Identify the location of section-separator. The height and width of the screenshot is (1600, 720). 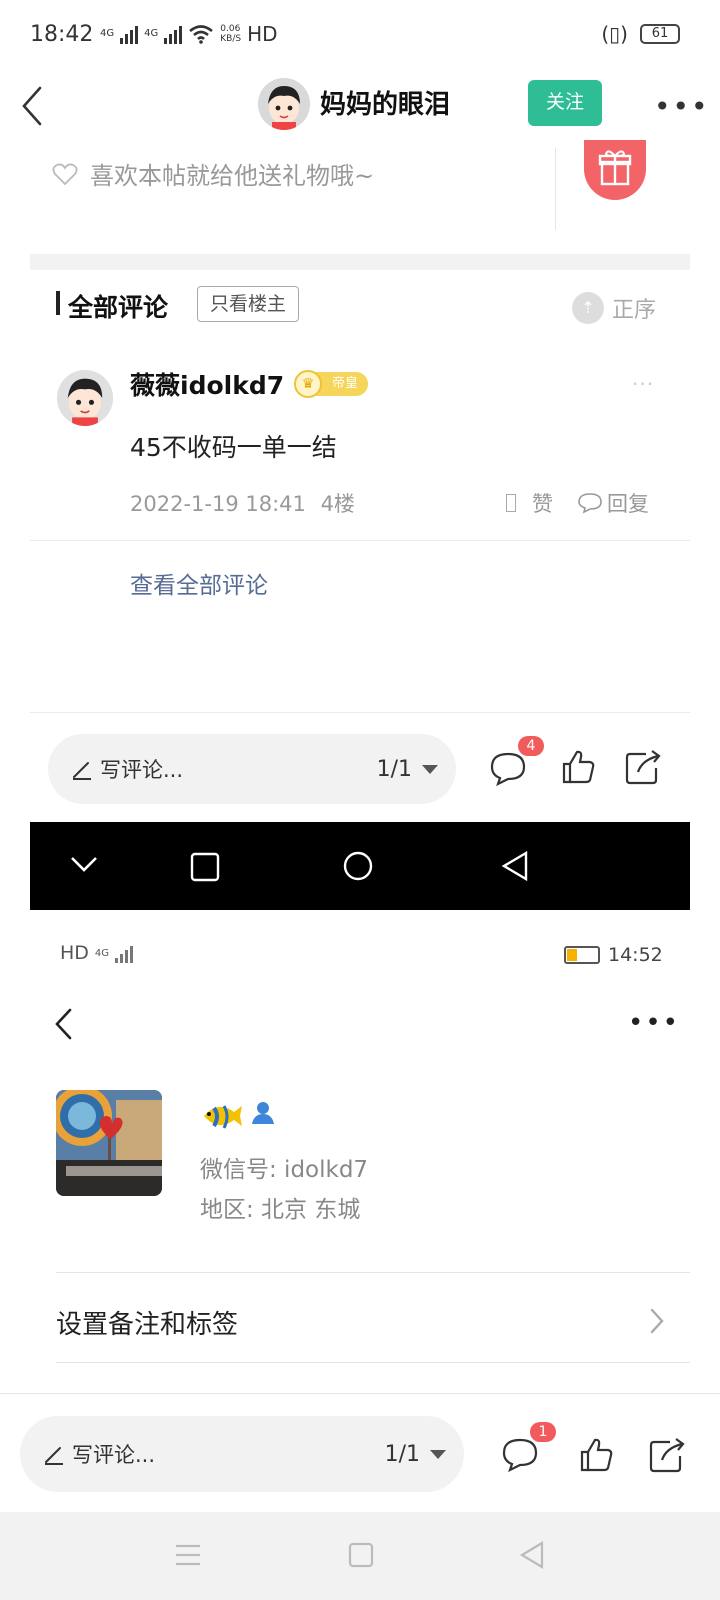
(360, 262).